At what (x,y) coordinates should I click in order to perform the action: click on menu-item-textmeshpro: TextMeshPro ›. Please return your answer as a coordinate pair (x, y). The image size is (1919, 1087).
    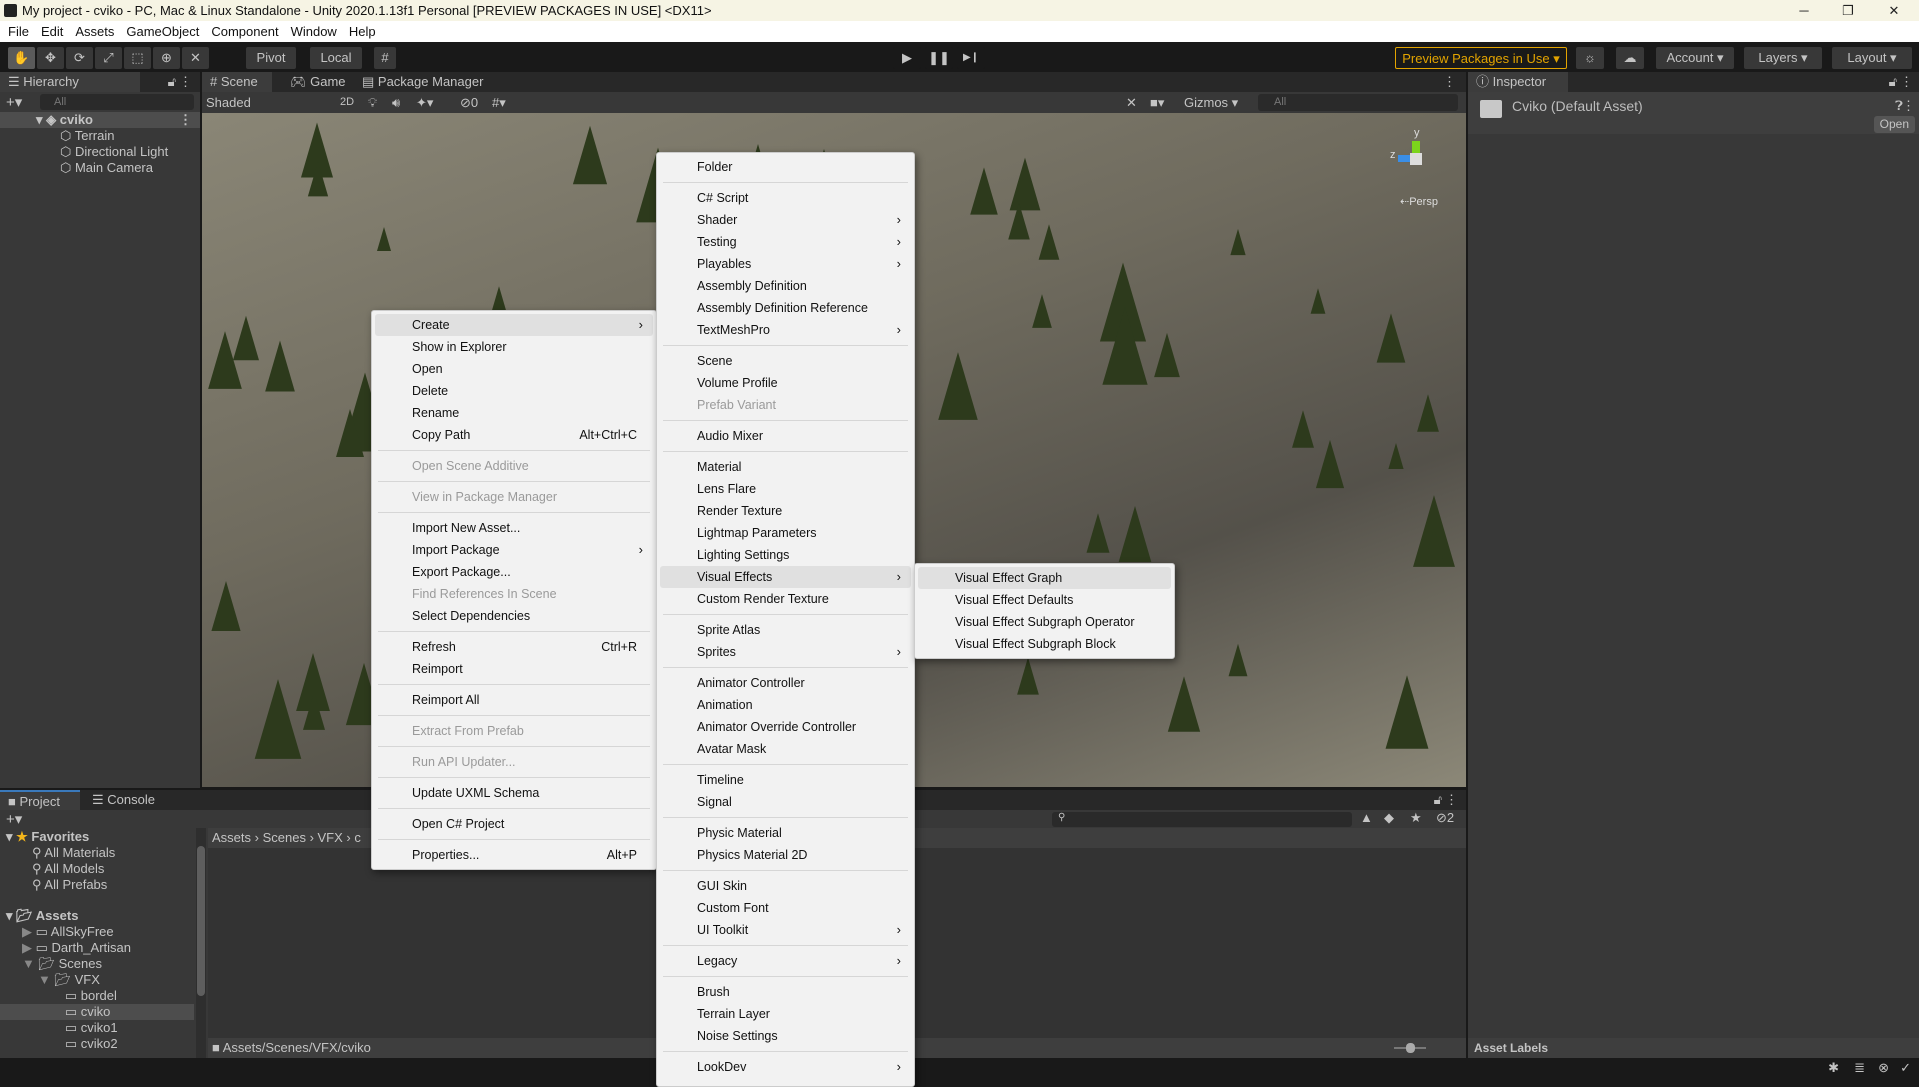
    Looking at the image, I should click on (785, 330).